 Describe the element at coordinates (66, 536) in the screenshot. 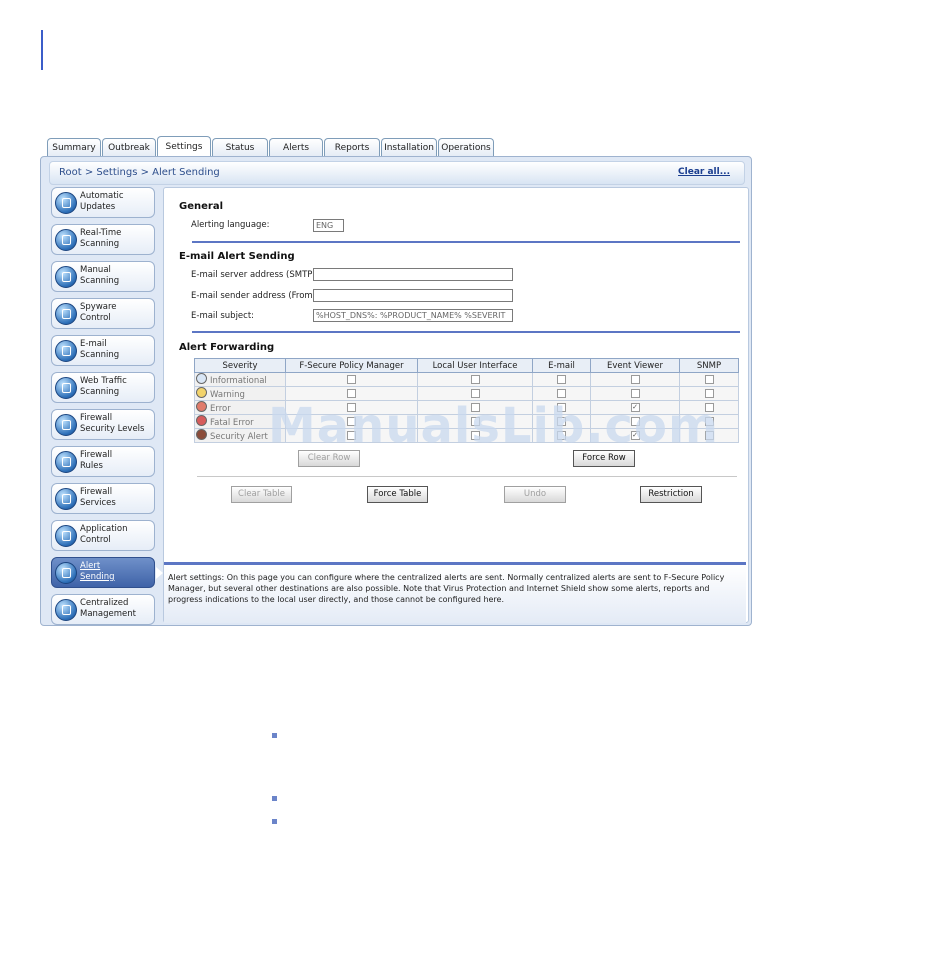

I see `application-control-icon` at that location.